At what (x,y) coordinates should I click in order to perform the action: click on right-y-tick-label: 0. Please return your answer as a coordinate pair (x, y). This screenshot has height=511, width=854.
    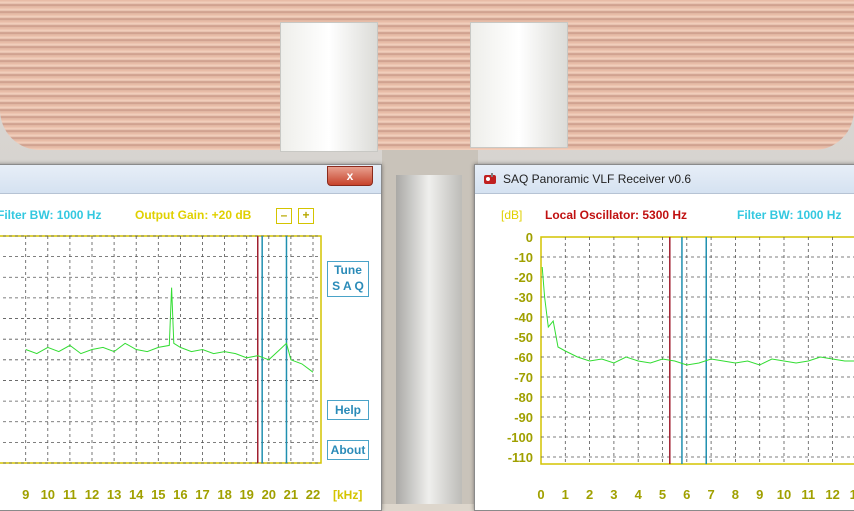
    Looking at the image, I should click on (529, 237).